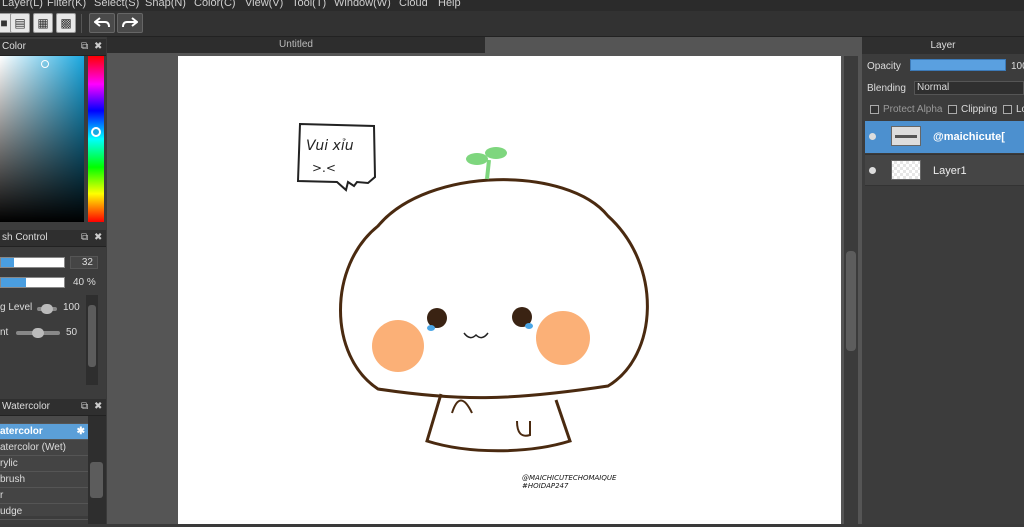  I want to click on brush-row-airbrush: brush, so click(44, 480).